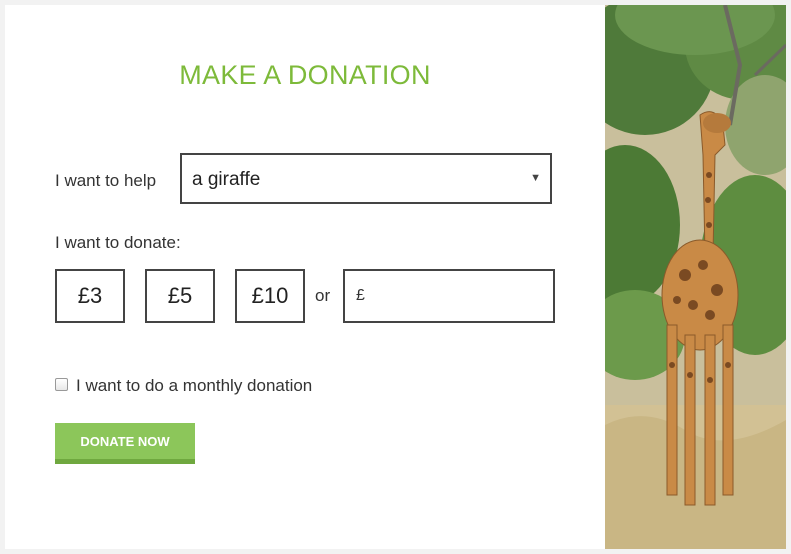 This screenshot has height=554, width=791. What do you see at coordinates (305, 75) in the screenshot?
I see `form-title: MAKE A DONATION` at bounding box center [305, 75].